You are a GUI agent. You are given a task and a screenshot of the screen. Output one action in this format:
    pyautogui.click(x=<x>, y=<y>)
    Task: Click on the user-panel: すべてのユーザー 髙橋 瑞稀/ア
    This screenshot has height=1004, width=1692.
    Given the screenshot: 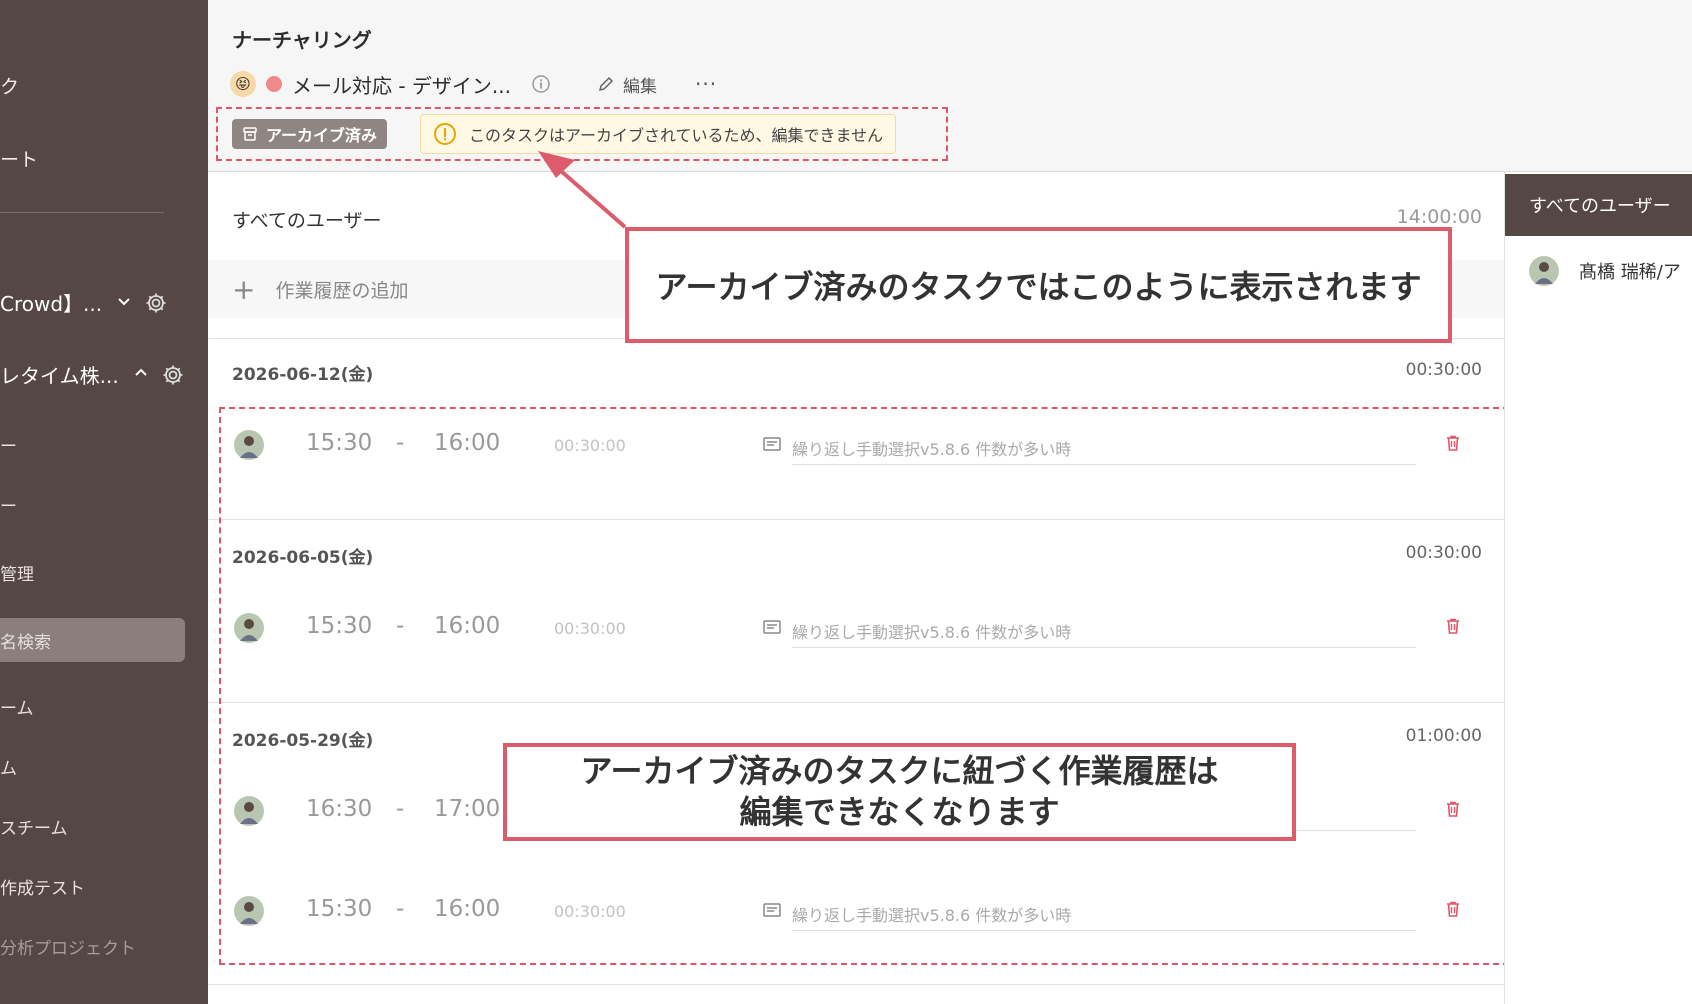 What is the action you would take?
    pyautogui.click(x=1598, y=588)
    